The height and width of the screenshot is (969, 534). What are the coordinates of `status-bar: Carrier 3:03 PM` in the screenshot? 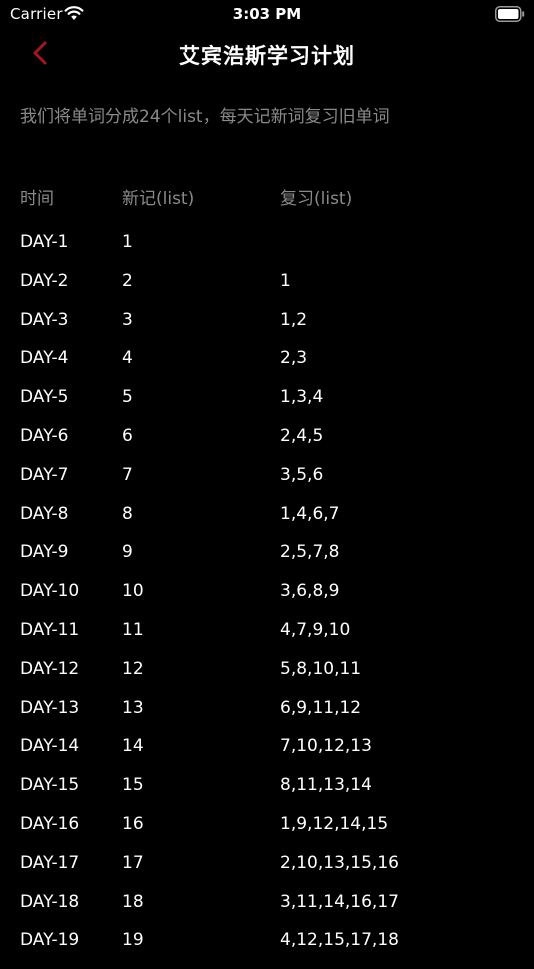 It's located at (267, 14).